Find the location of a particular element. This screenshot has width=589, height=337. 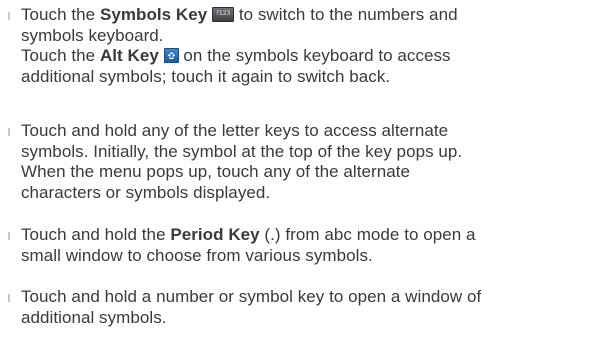

text-run: (.) from abc mode to open a is located at coordinates (367, 234).